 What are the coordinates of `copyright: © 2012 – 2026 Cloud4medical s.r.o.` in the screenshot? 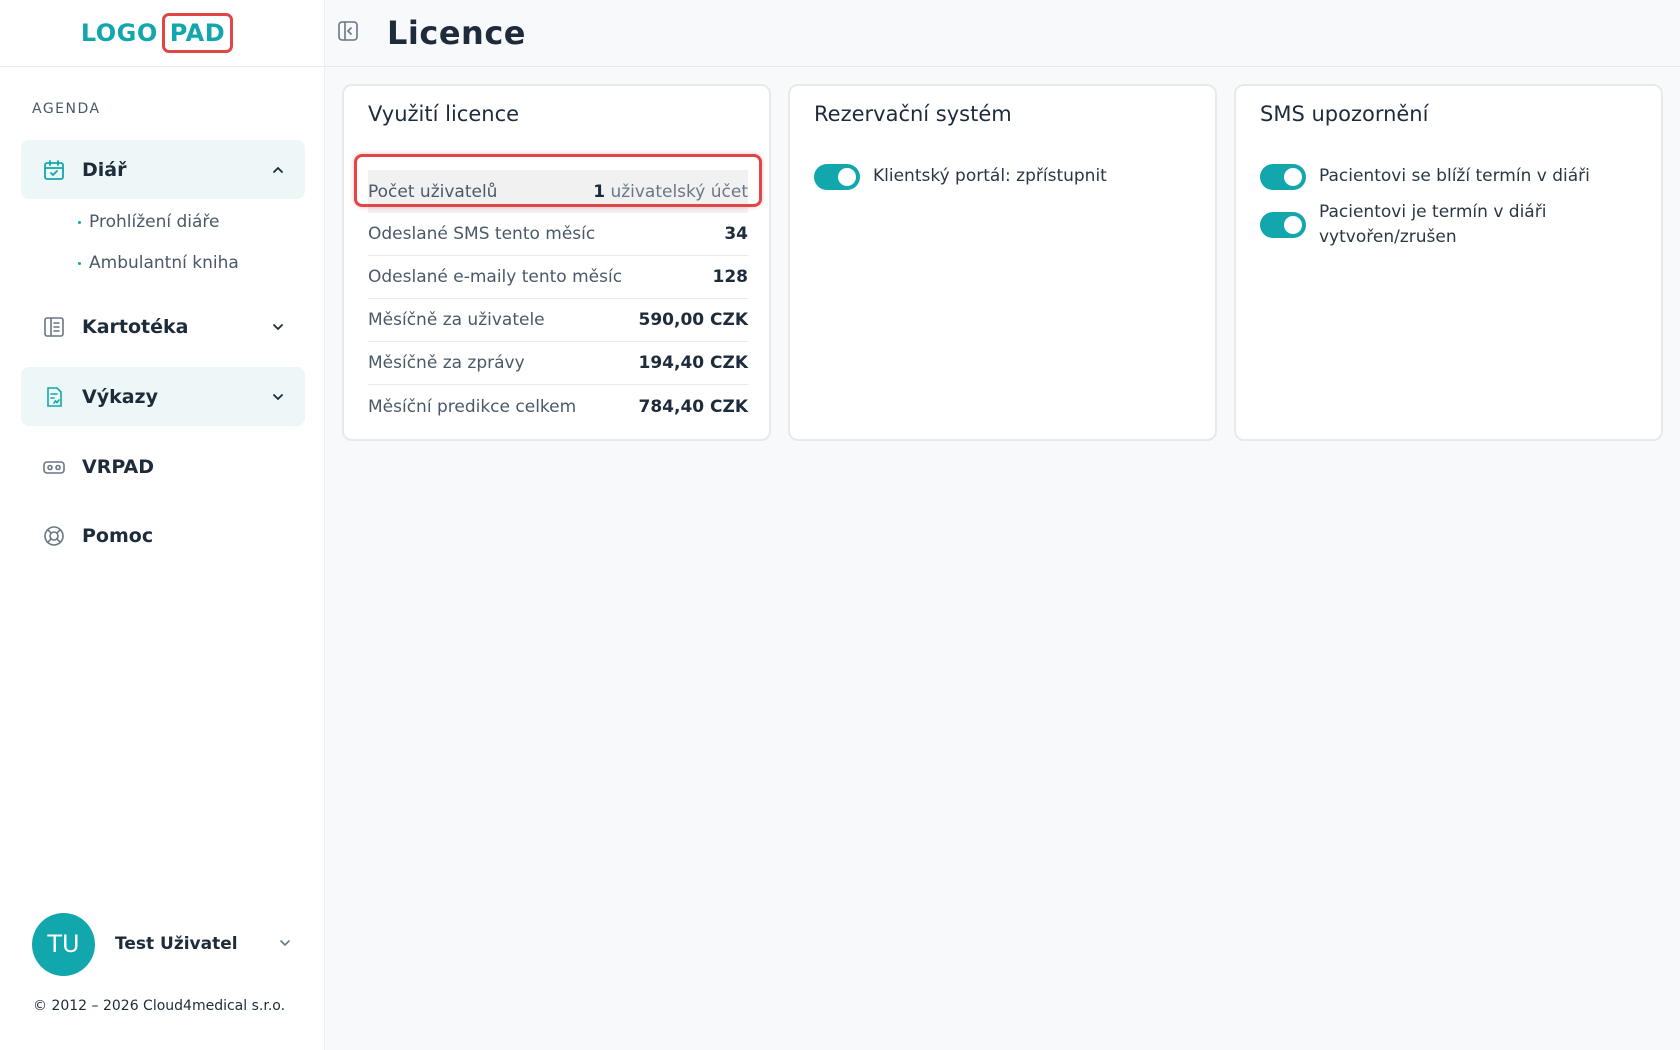 It's located at (159, 1006).